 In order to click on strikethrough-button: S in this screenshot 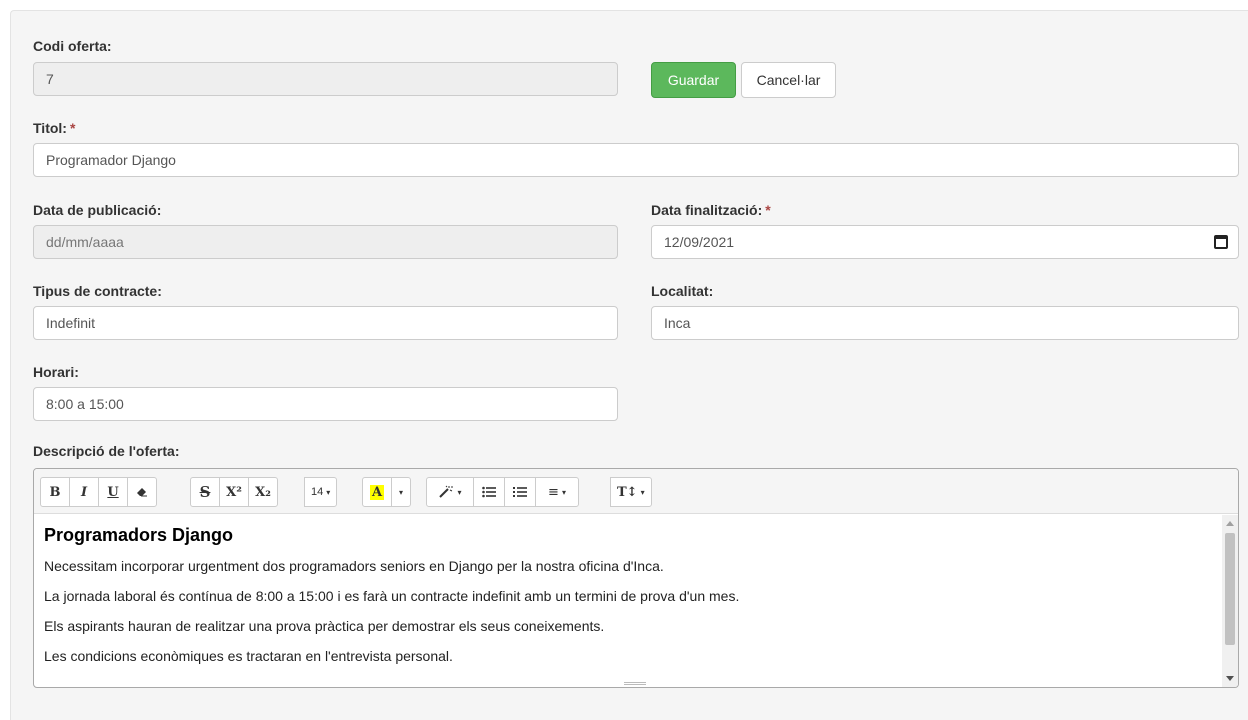, I will do `click(205, 492)`.